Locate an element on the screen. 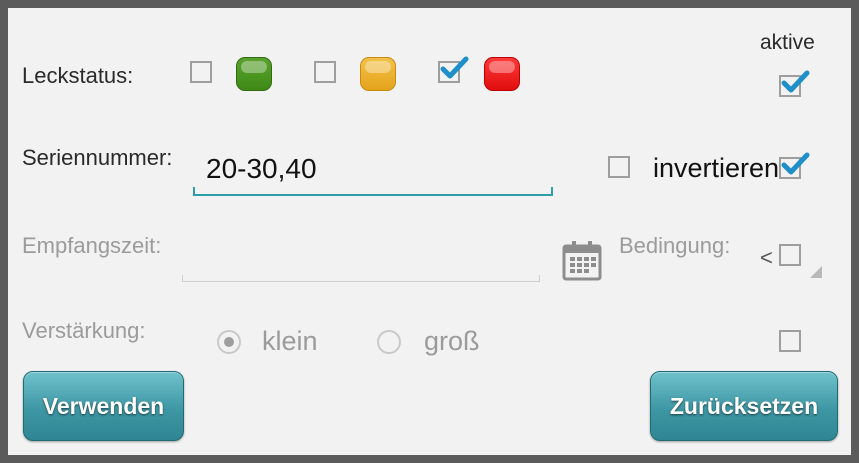  receive-time-underline is located at coordinates (361, 278).